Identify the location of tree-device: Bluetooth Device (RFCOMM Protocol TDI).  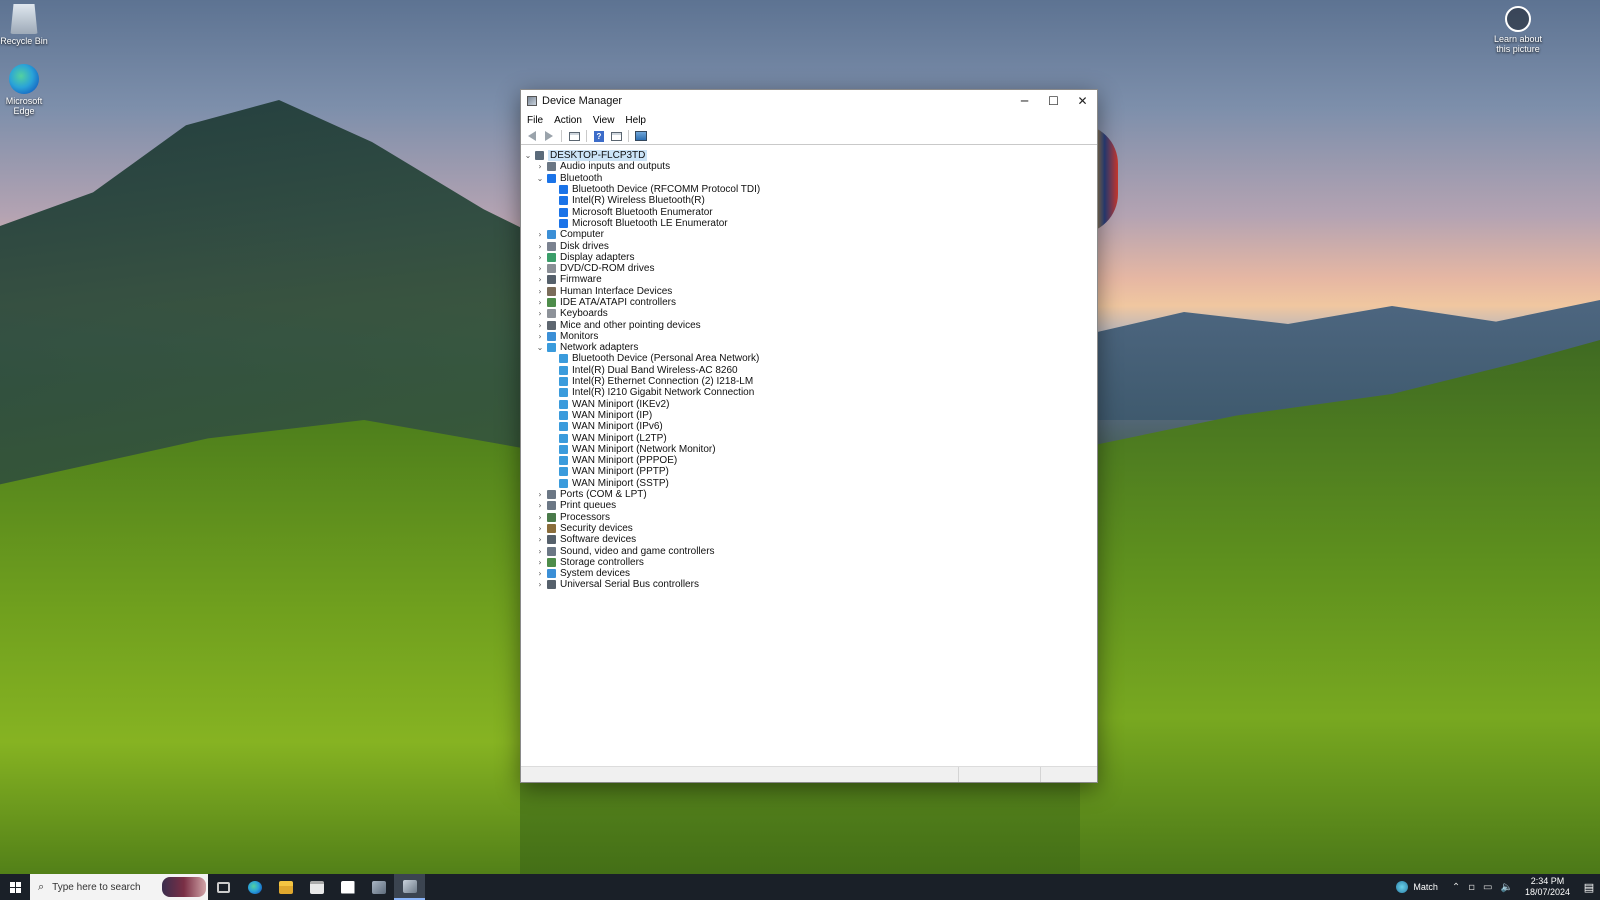
(809, 189).